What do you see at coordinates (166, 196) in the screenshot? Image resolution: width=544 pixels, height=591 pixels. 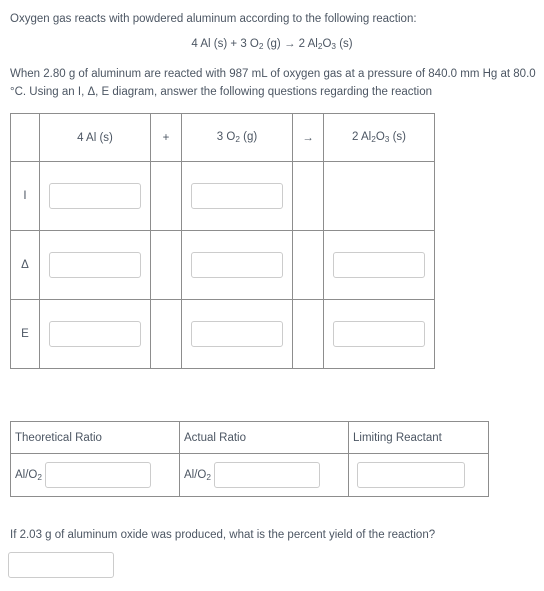 I see `ice-spacer-initial-plus` at bounding box center [166, 196].